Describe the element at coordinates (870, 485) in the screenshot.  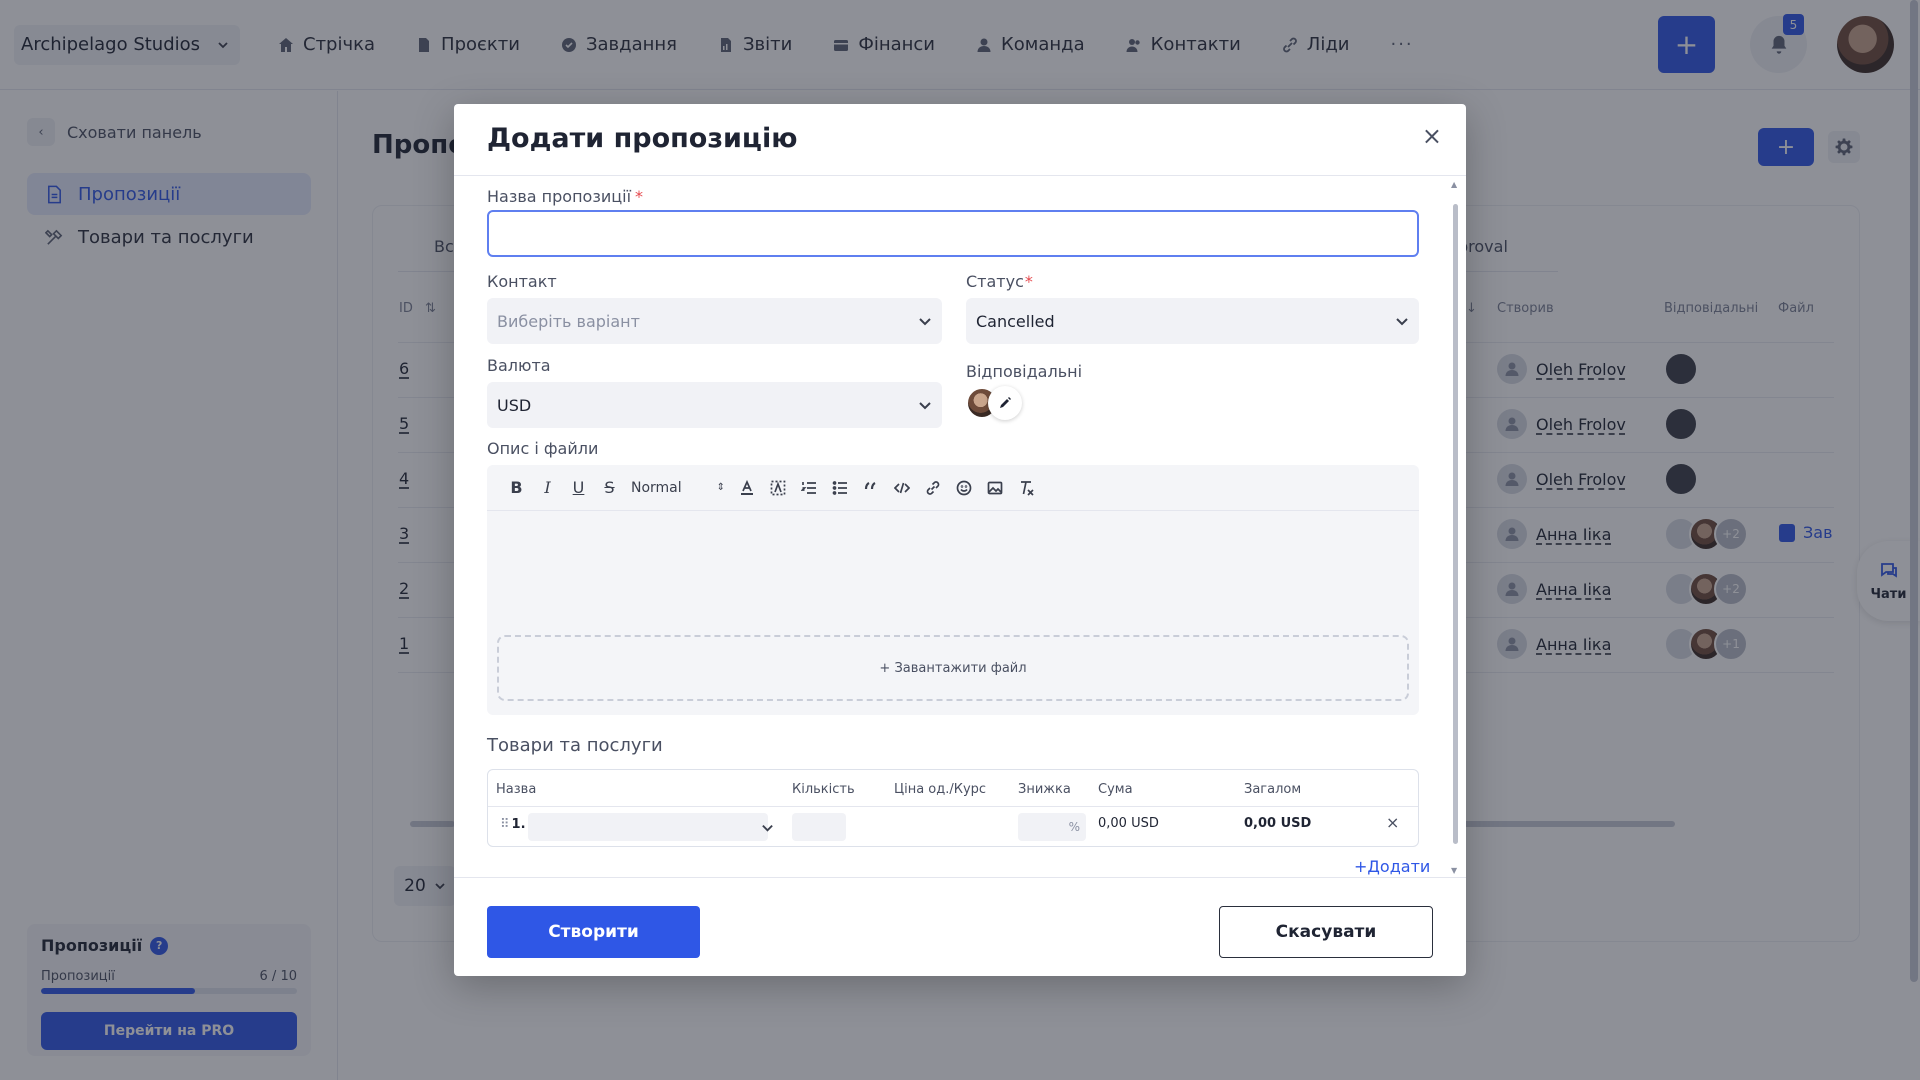
I see `quote-icon` at that location.